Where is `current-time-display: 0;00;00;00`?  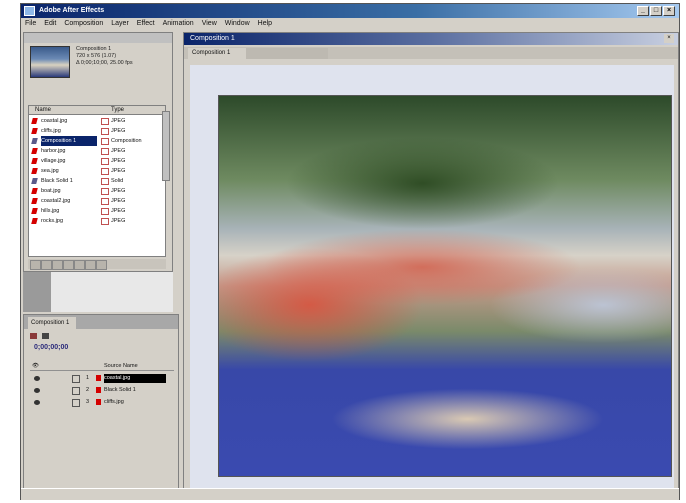 current-time-display: 0;00;00;00 is located at coordinates (94, 348).